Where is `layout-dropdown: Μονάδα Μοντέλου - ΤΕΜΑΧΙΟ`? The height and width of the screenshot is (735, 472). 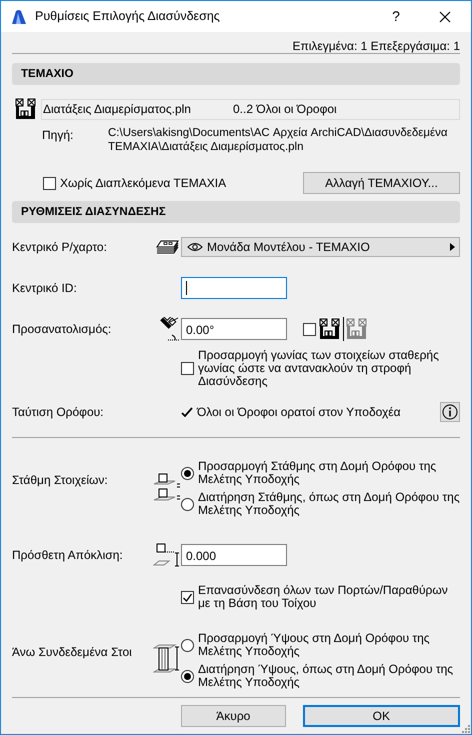
layout-dropdown: Μονάδα Μοντέλου - ΤΕΜΑΧΙΟ is located at coordinates (320, 247).